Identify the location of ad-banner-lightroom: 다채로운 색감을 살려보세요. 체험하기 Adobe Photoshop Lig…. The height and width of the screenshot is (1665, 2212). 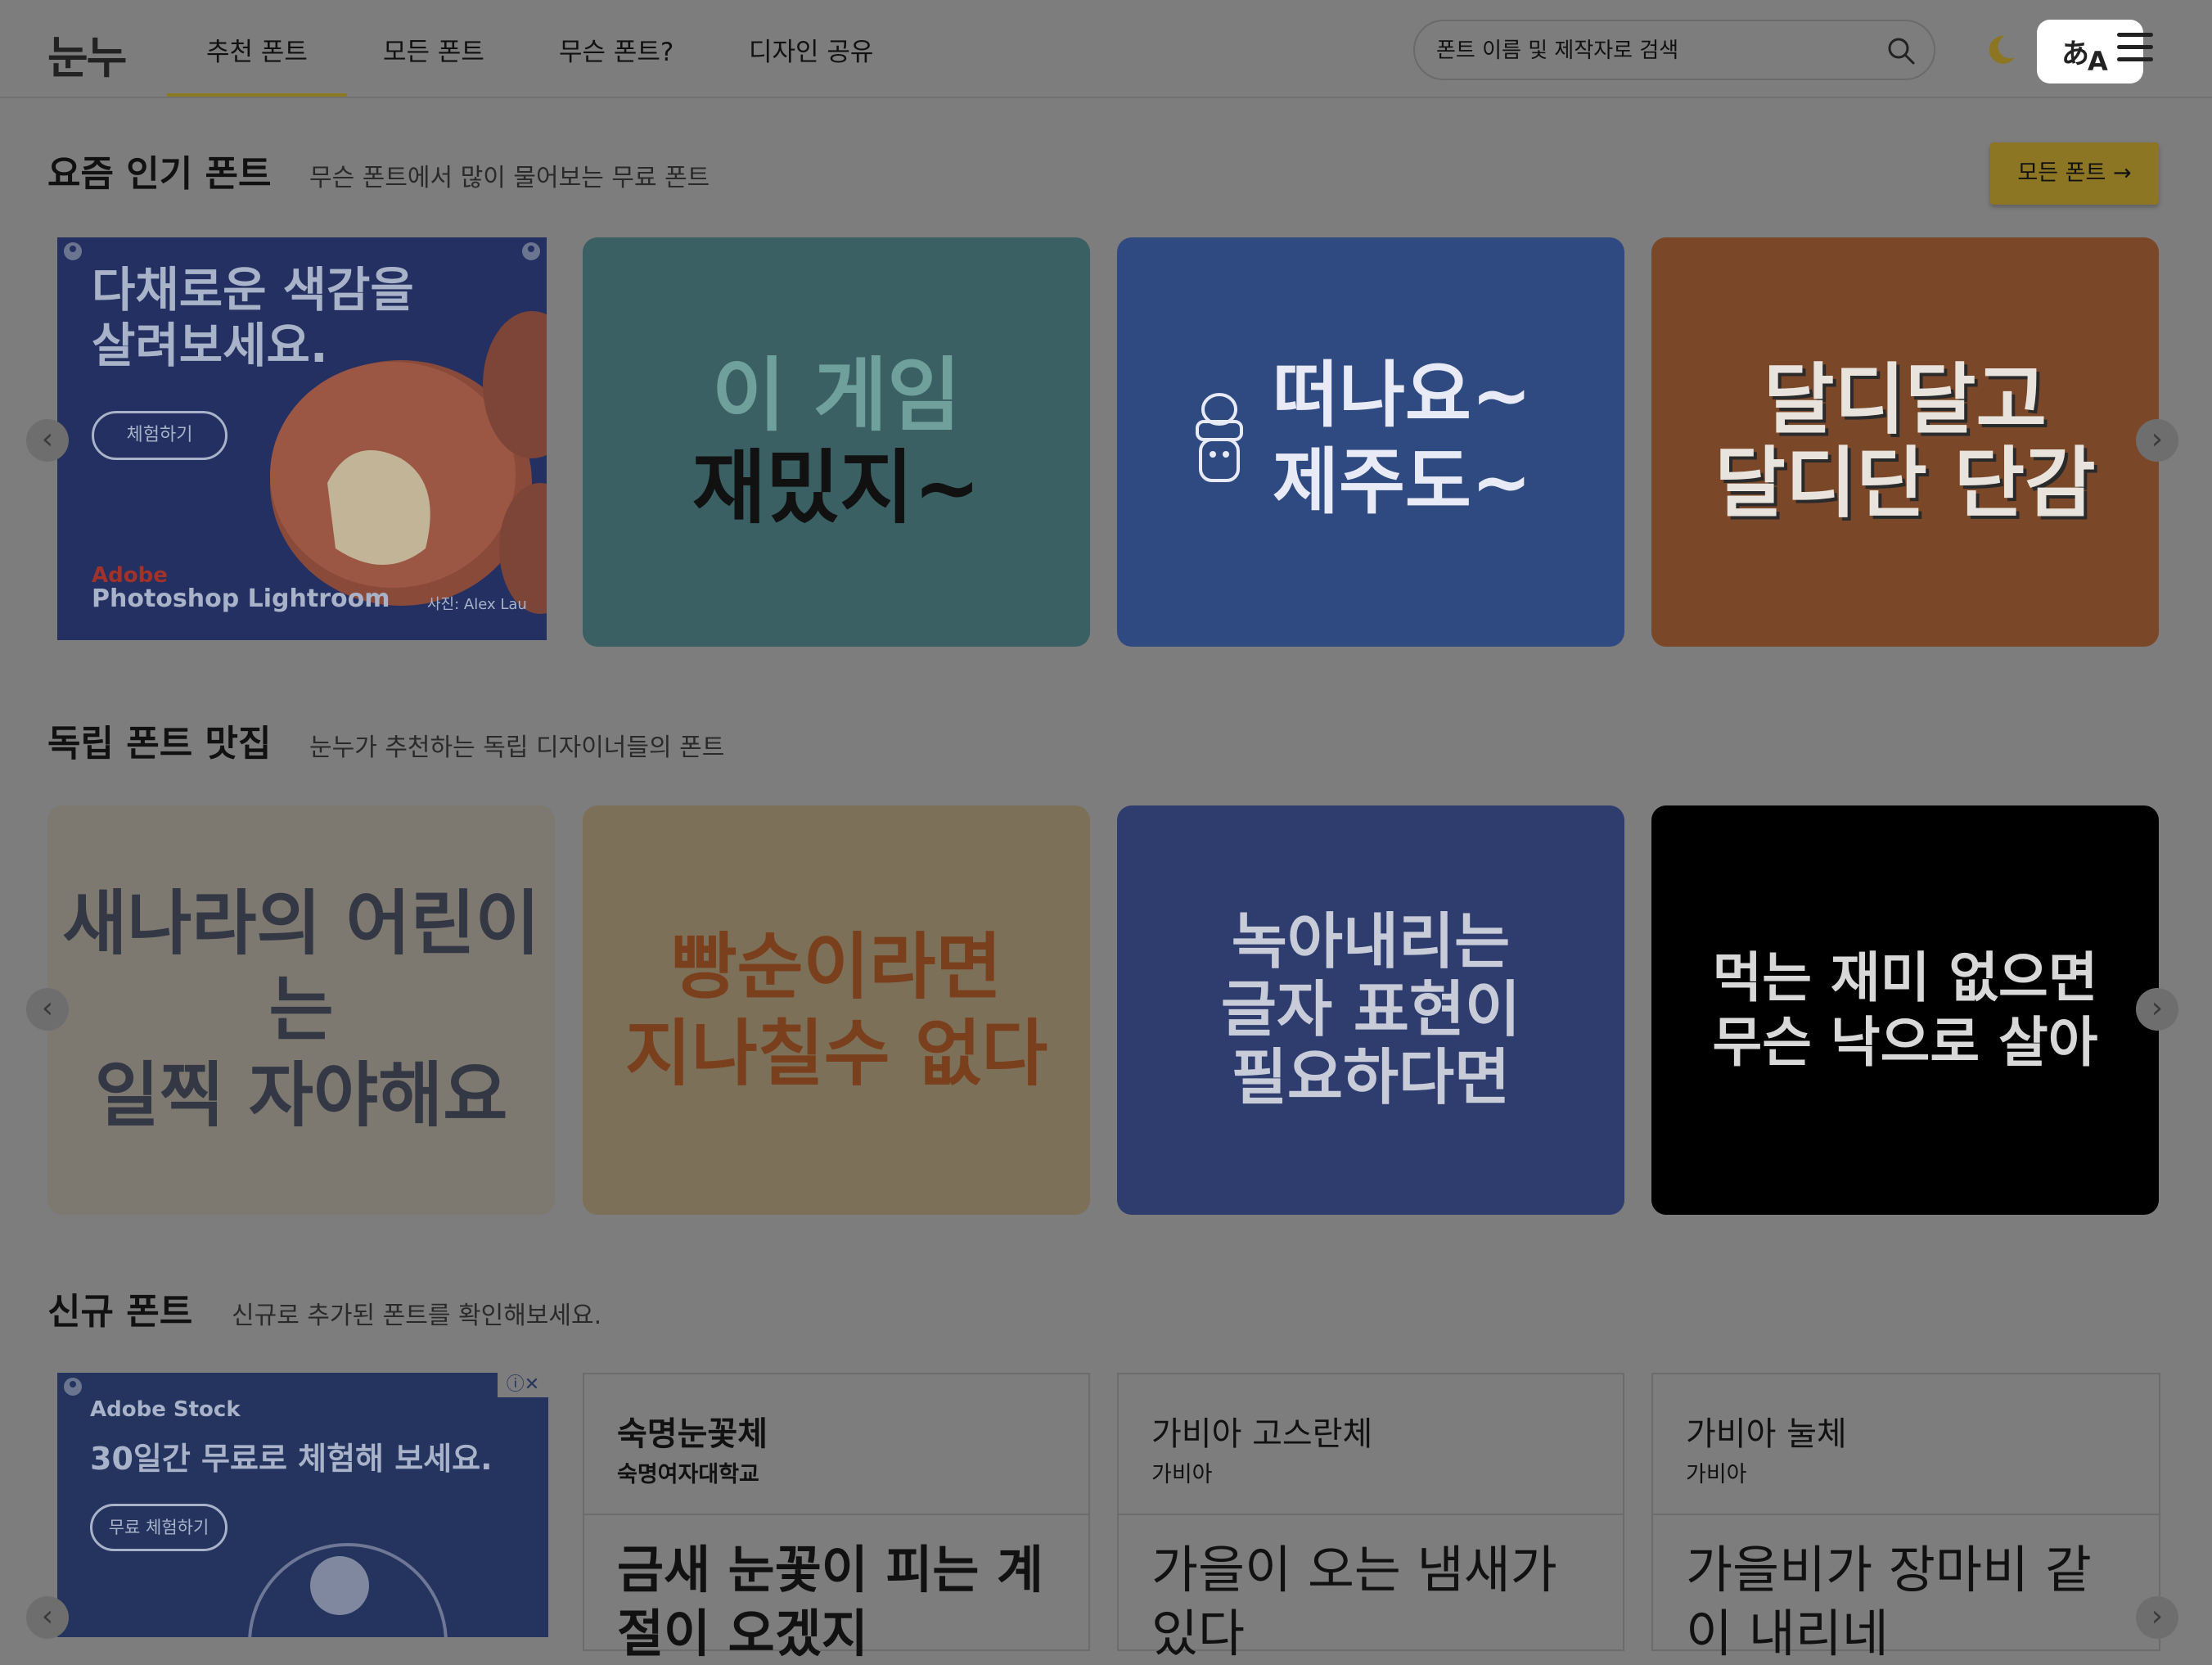
(302, 438).